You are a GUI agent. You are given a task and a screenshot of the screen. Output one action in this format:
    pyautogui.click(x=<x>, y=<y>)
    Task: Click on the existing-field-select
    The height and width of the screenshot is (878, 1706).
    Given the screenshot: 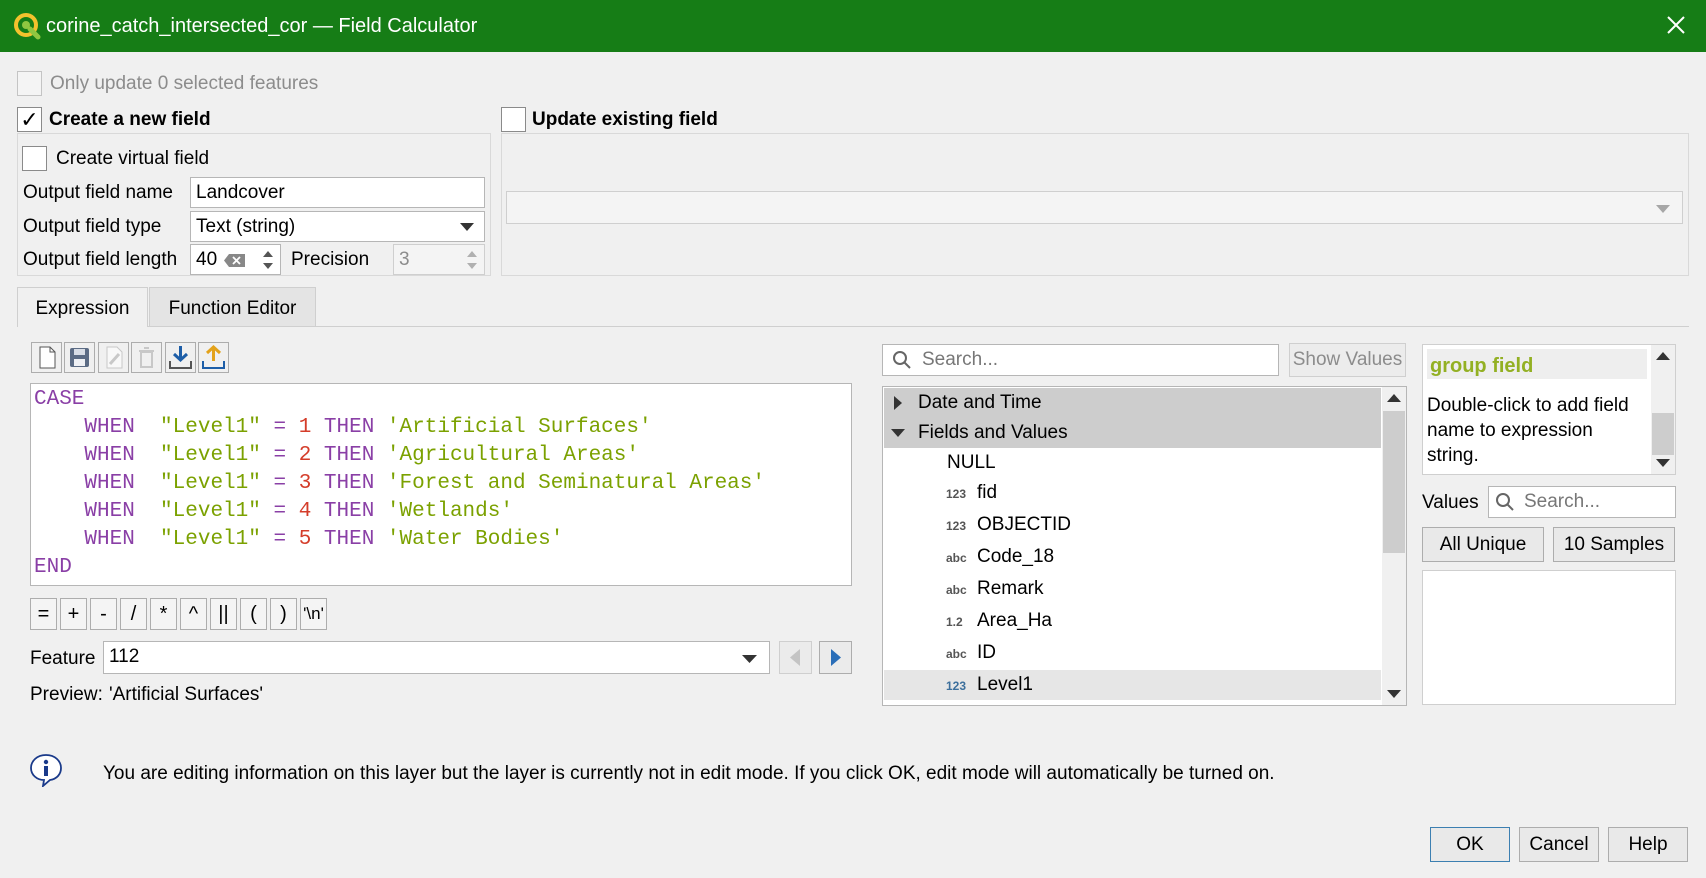 What is the action you would take?
    pyautogui.click(x=1094, y=207)
    